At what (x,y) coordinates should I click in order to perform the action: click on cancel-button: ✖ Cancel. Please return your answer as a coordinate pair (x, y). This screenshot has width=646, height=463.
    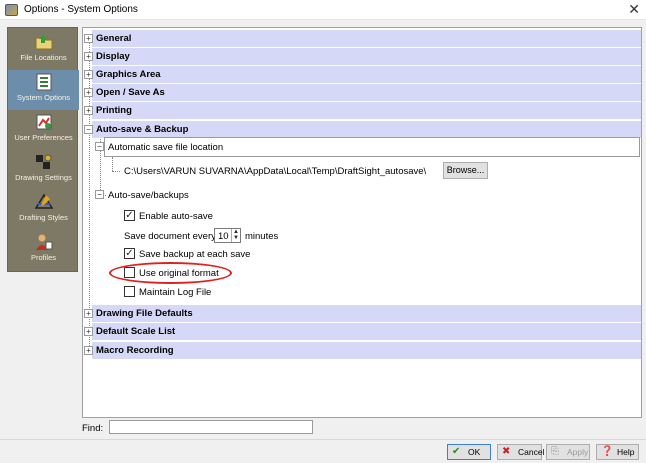
    Looking at the image, I should click on (520, 452).